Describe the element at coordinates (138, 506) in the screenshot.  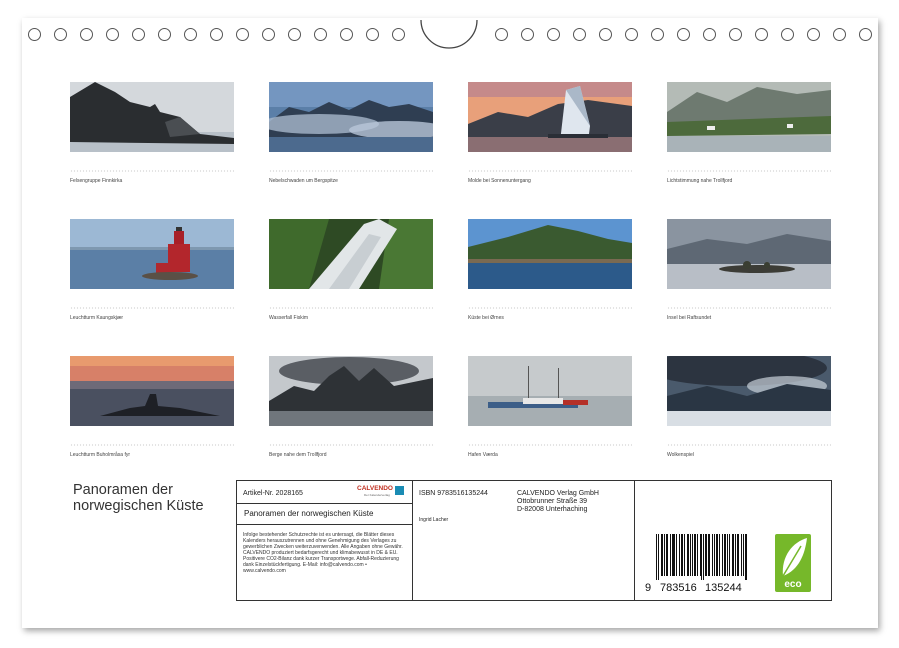
I see `calendar-title-line2: norwegischen Küste` at that location.